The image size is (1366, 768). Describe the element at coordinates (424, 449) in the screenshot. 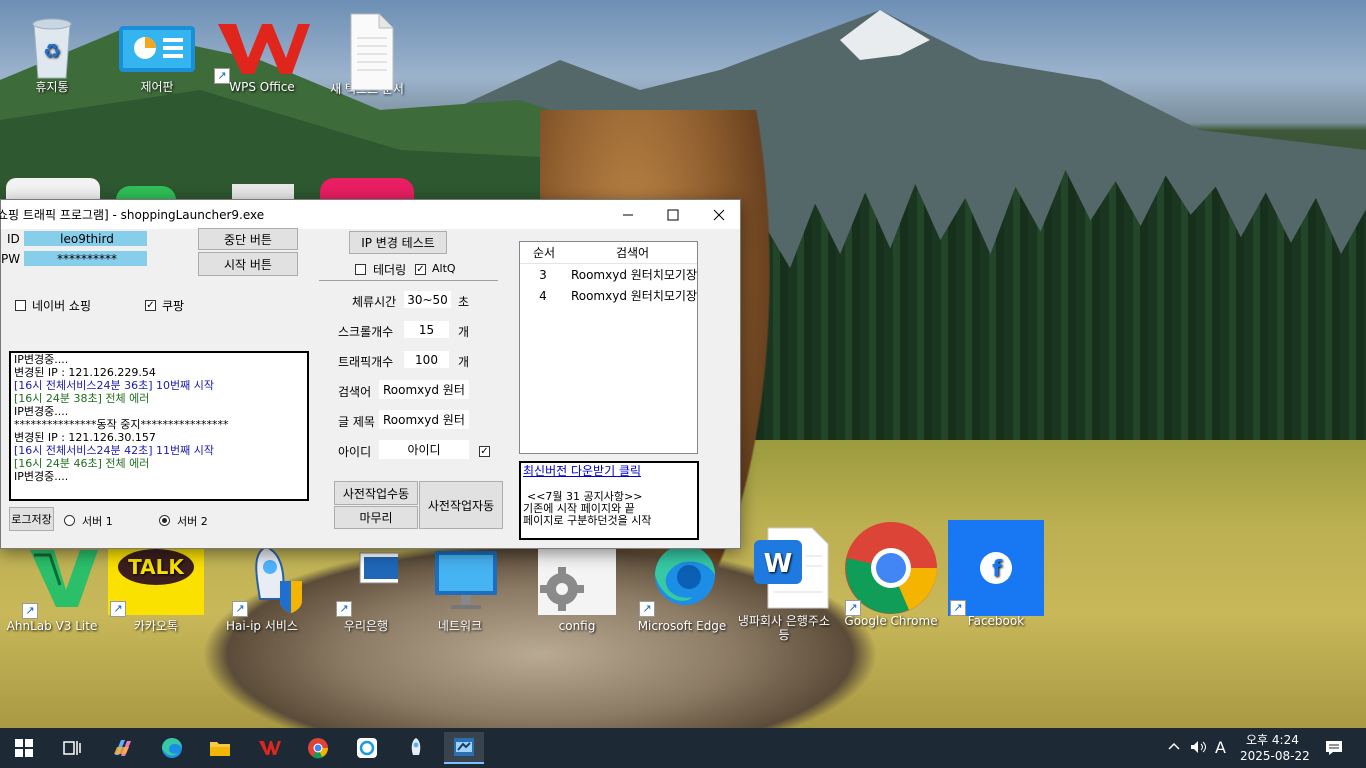

I see `account-field: 아이디` at that location.